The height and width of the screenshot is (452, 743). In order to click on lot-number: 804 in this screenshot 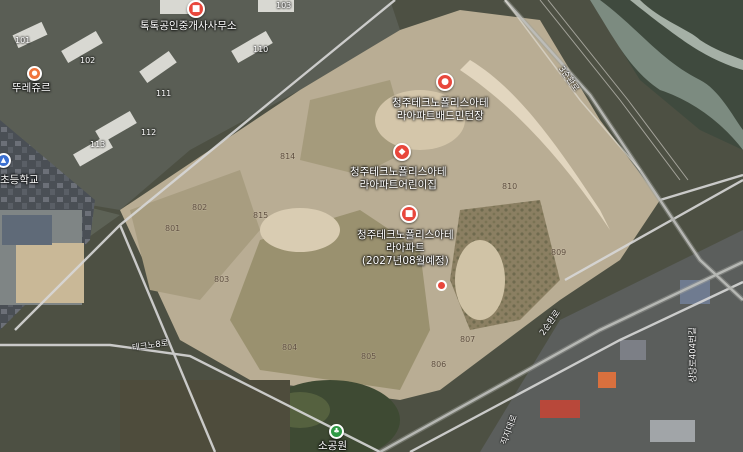, I will do `click(290, 347)`.